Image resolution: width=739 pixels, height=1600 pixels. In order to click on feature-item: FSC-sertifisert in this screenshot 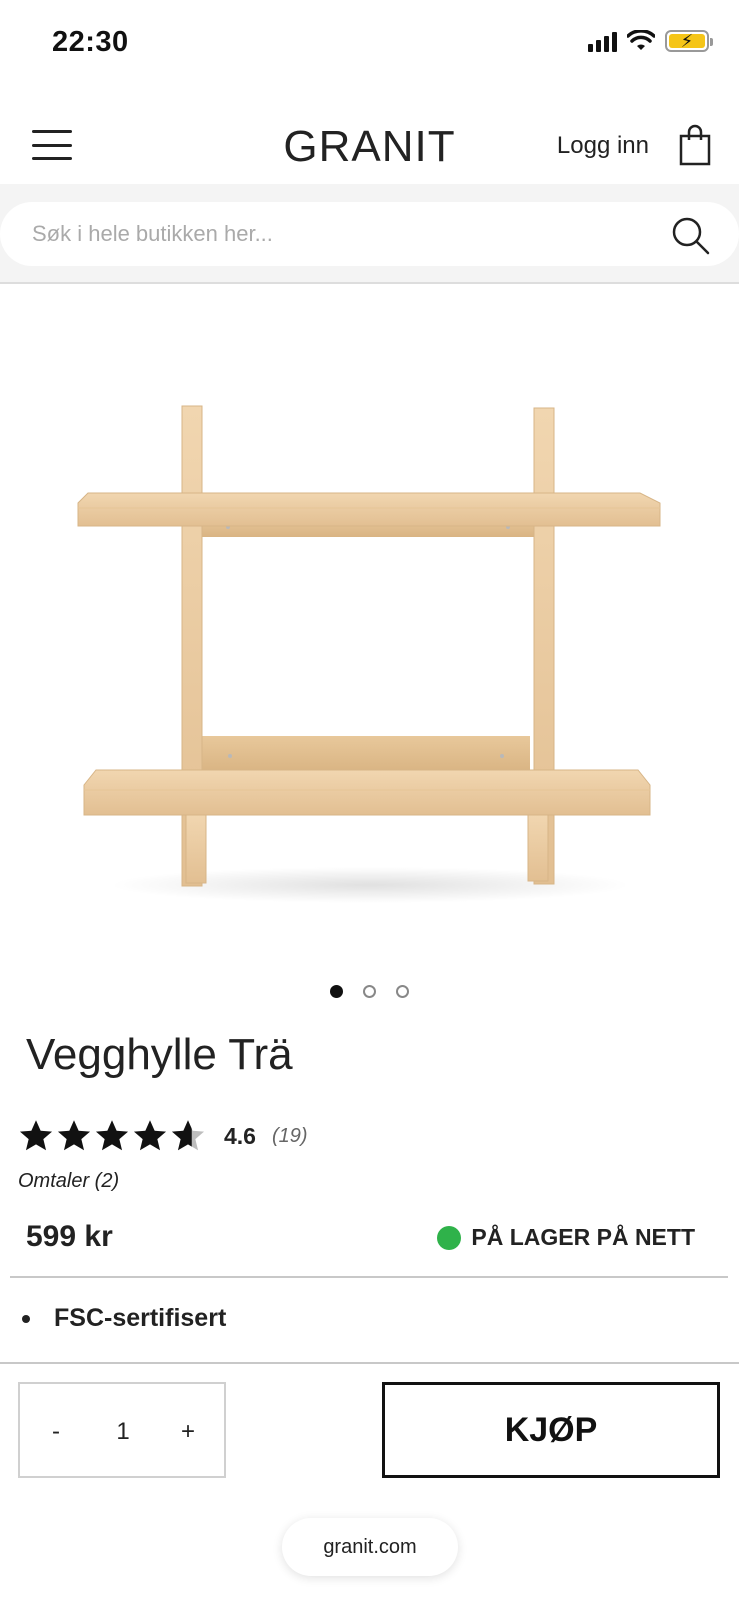, I will do `click(124, 1318)`.